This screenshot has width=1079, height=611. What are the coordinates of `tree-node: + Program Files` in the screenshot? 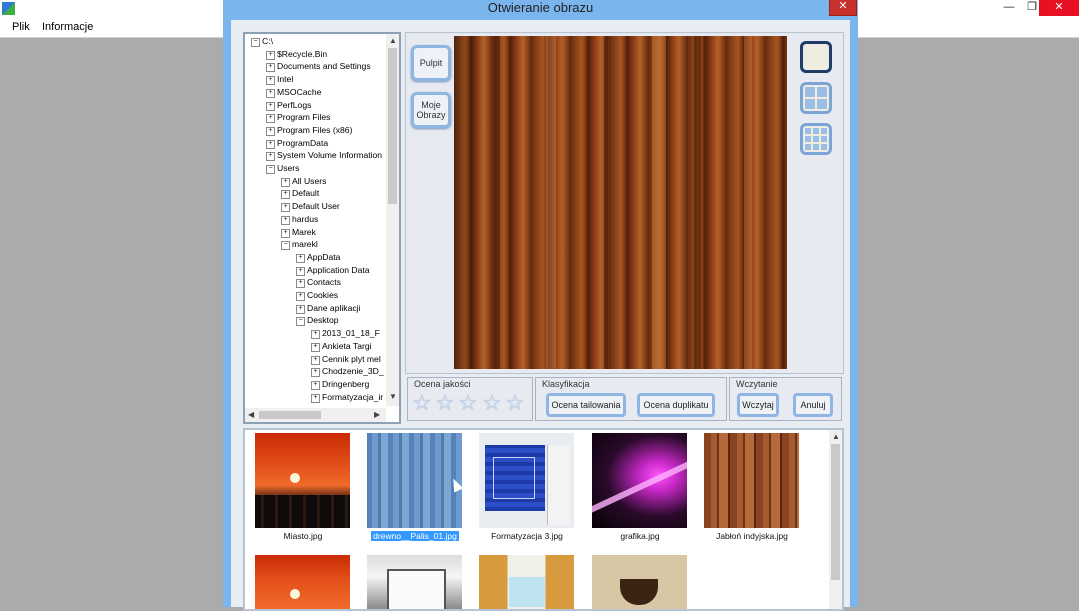 It's located at (298, 118).